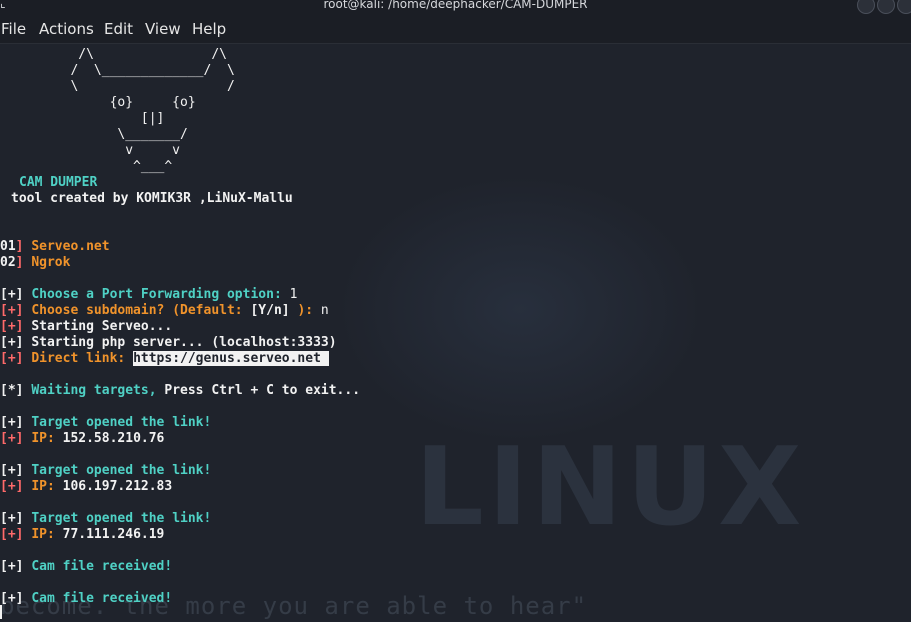  Describe the element at coordinates (904, 7) in the screenshot. I see `close-button` at that location.